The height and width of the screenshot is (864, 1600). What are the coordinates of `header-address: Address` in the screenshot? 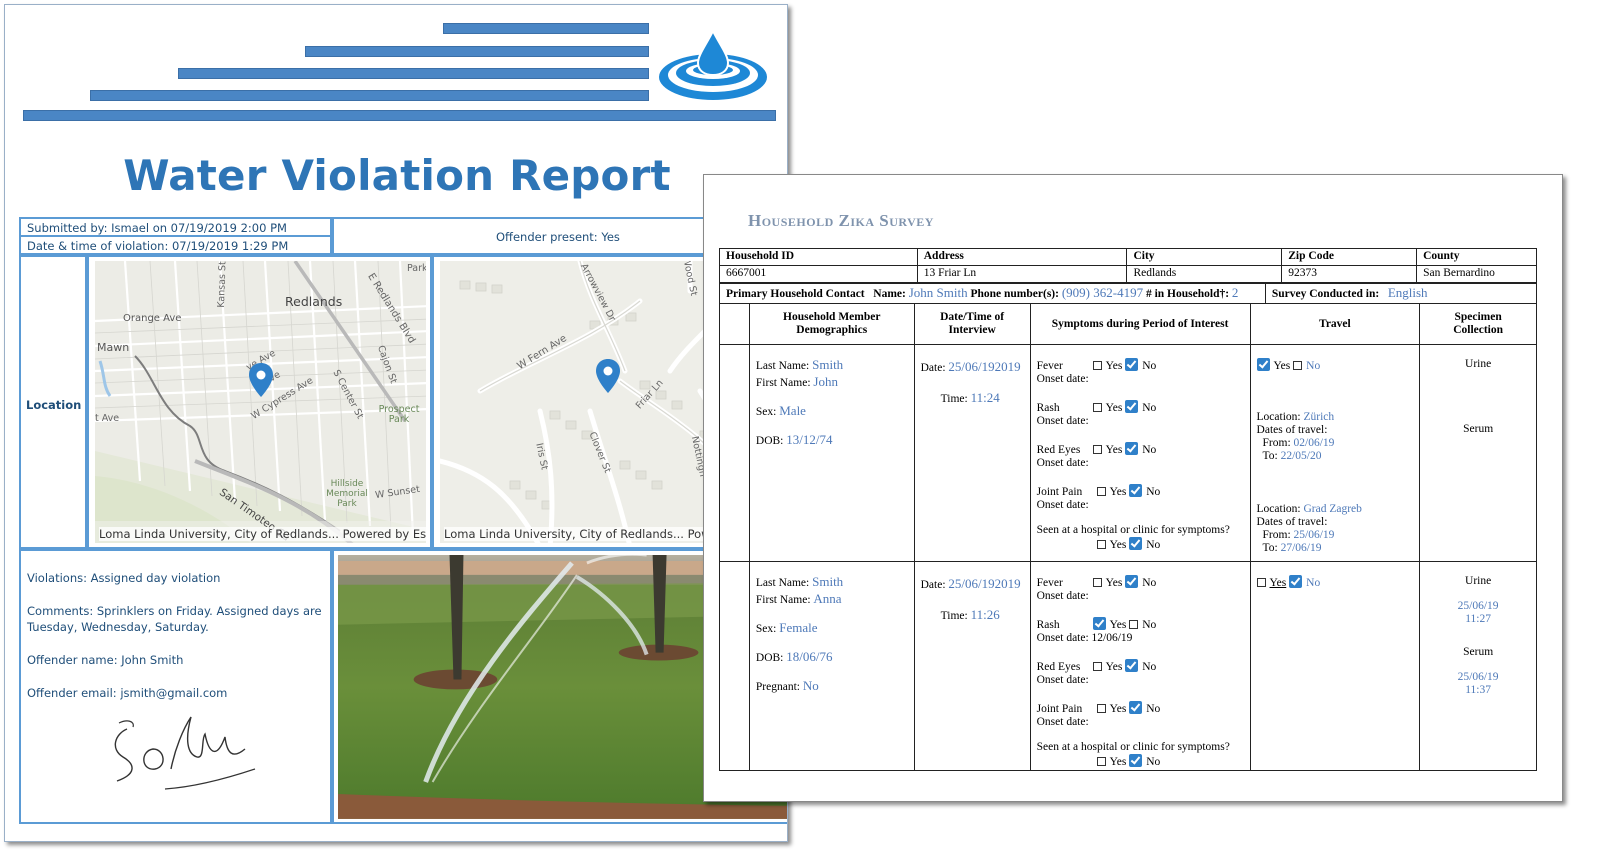 It's located at (1022, 257).